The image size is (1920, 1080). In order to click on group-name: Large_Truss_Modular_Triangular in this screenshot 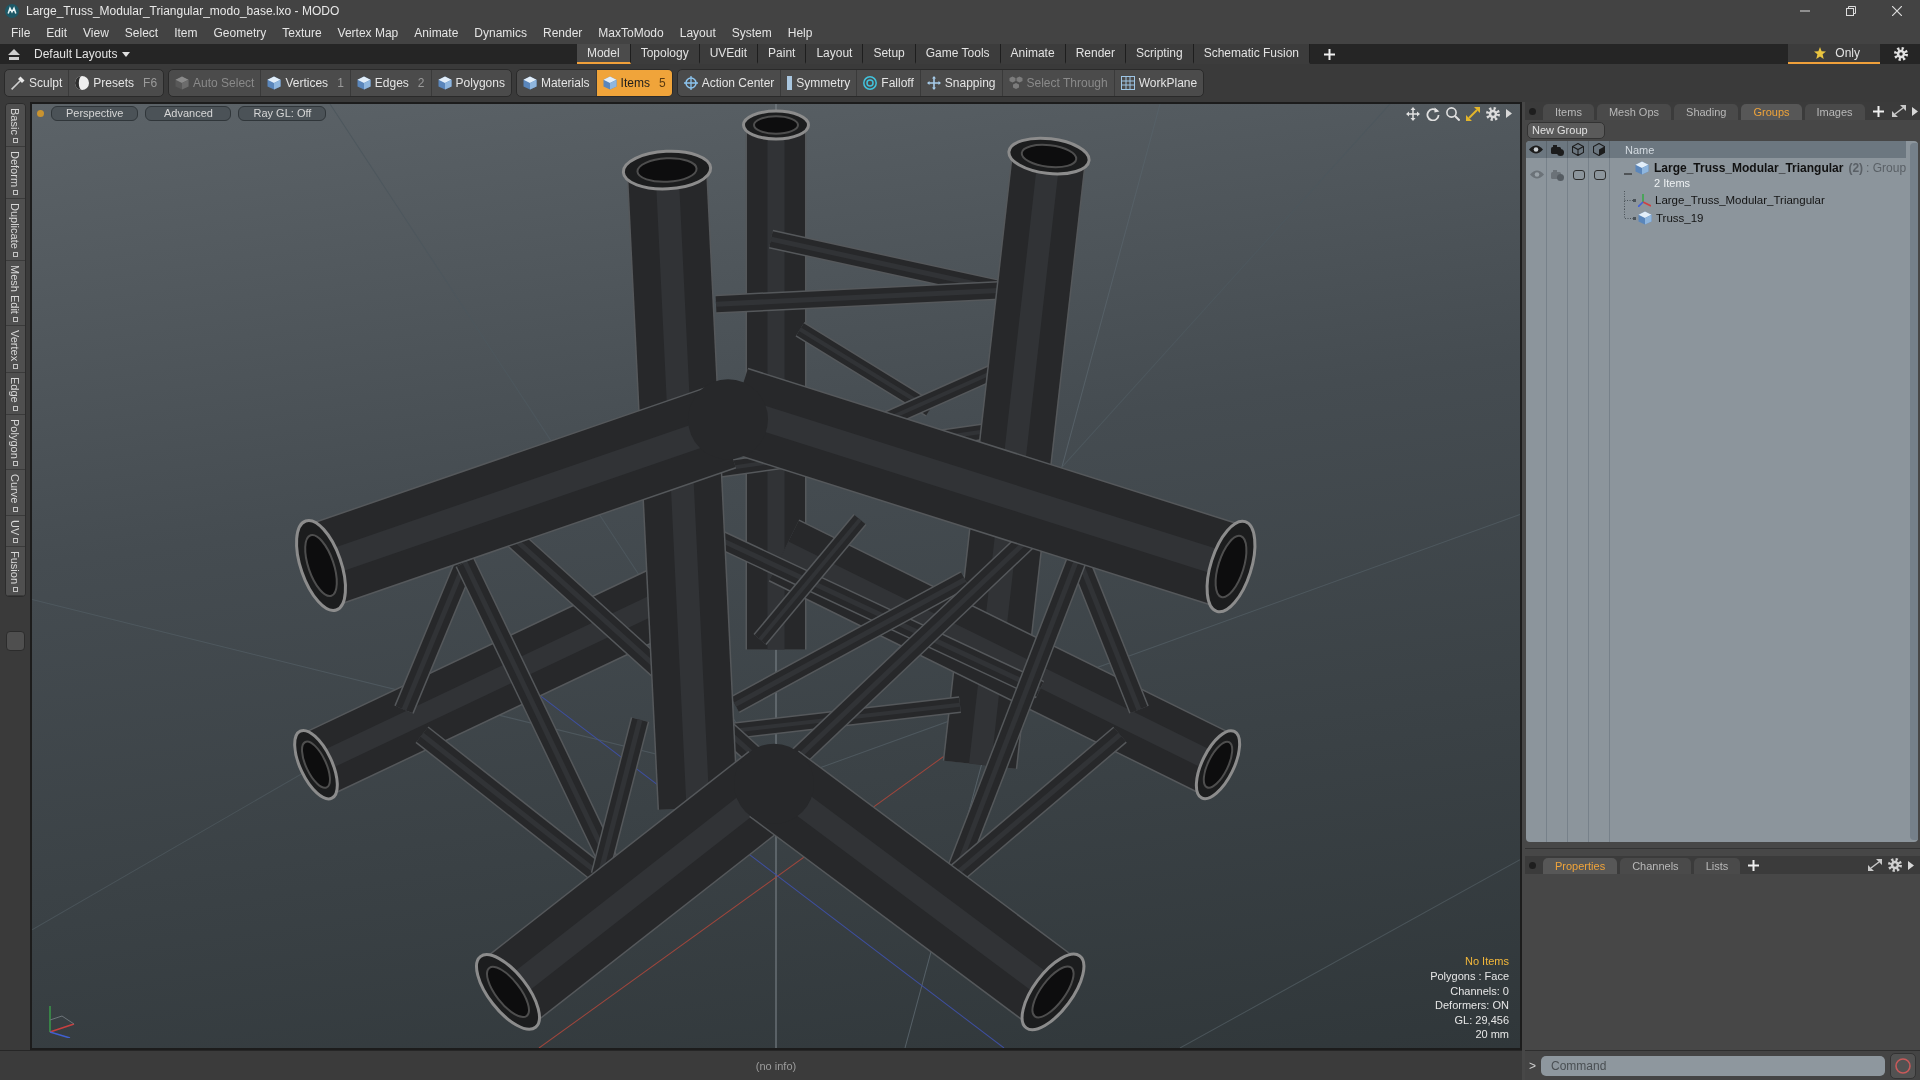, I will do `click(1749, 167)`.